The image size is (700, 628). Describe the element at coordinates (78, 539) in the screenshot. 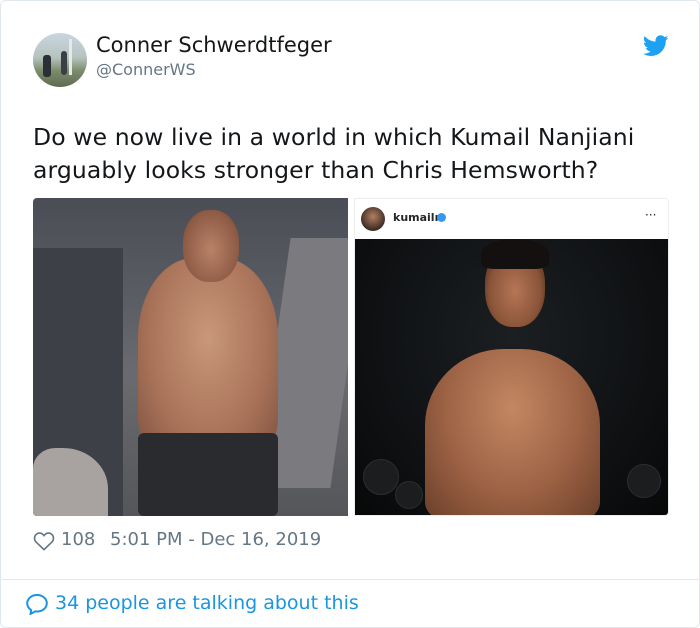

I see `like-count: 108` at that location.